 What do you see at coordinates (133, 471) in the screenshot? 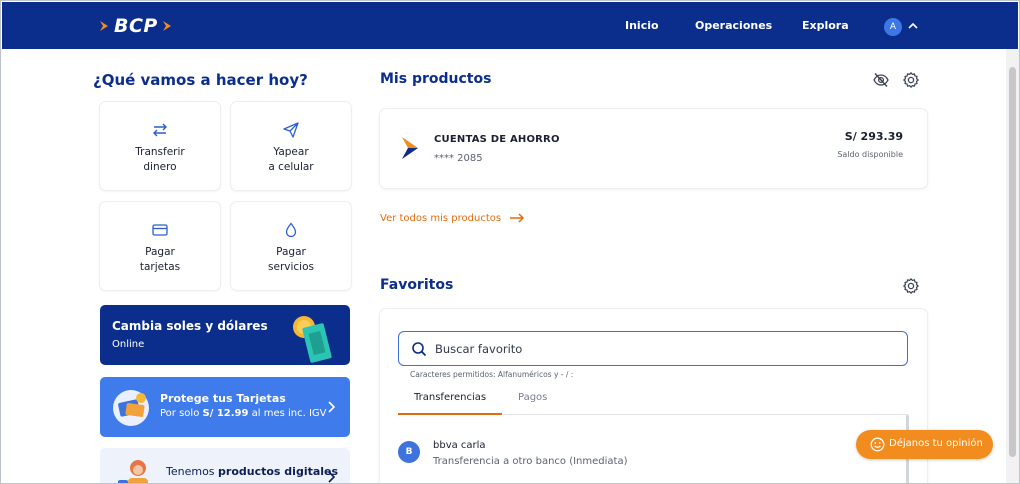
I see `person-illustration-icon` at bounding box center [133, 471].